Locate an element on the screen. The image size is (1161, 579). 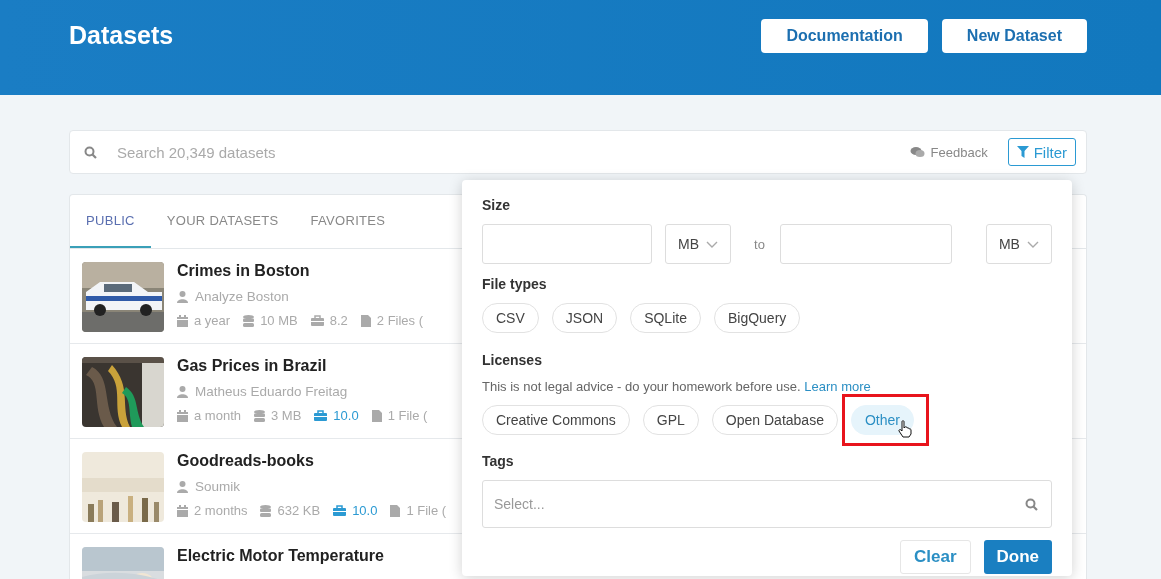
dataset-title: Gas Prices in Brazil is located at coordinates (252, 365).